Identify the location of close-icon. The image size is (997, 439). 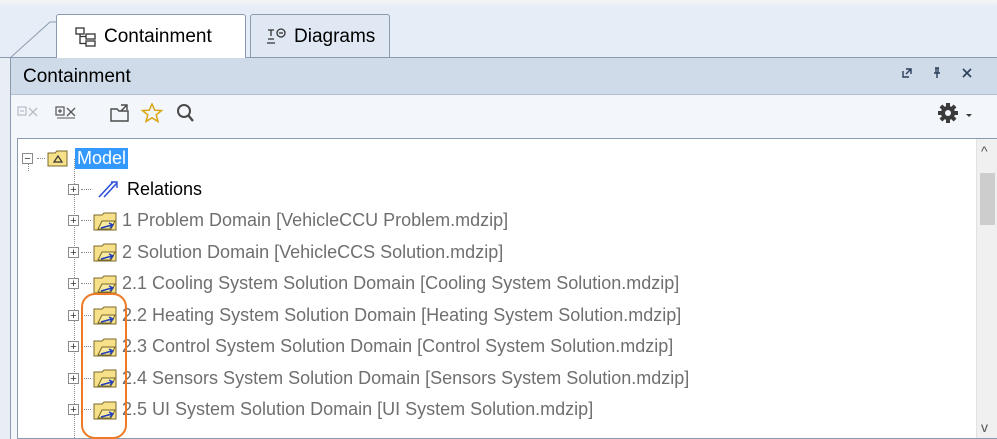
(967, 74).